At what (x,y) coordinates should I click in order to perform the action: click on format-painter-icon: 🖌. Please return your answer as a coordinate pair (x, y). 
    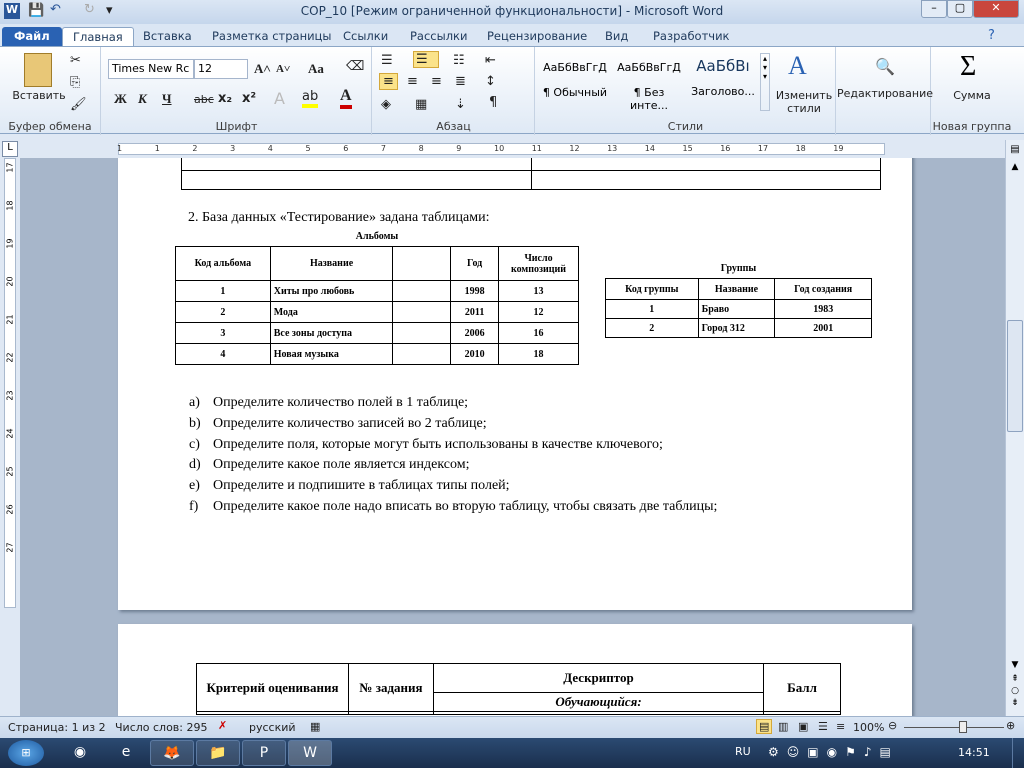
    Looking at the image, I should click on (78, 104).